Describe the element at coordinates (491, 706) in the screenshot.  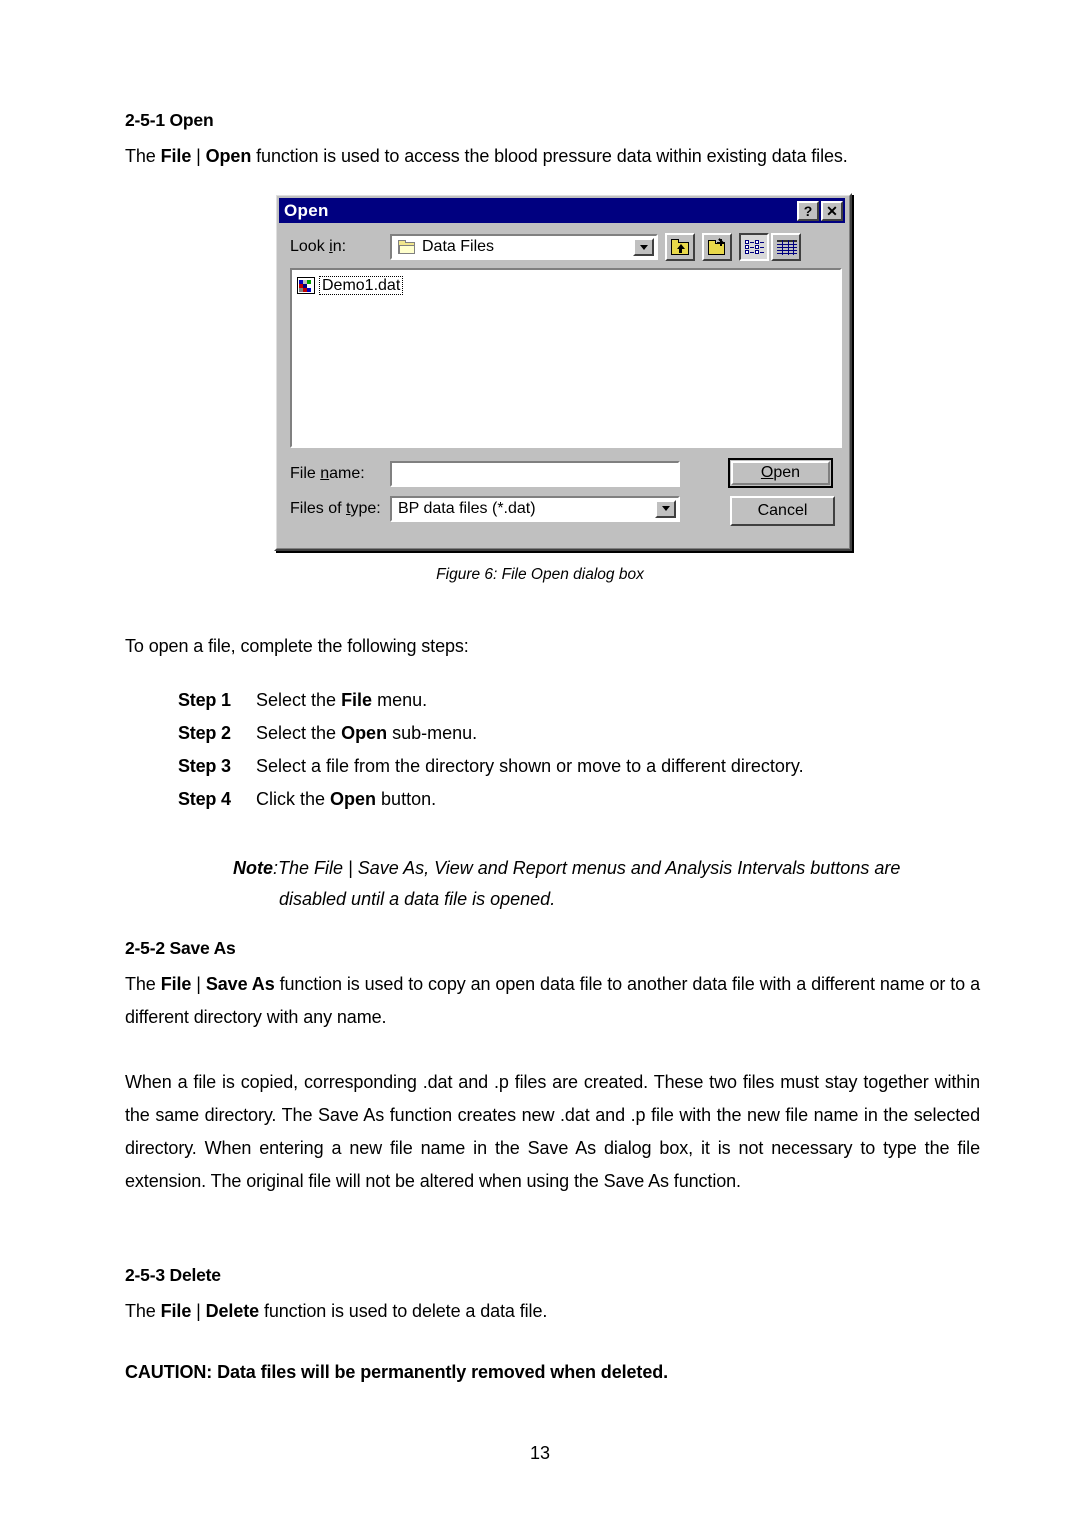
I see `step-row: Step 1 Select the File menu.` at that location.